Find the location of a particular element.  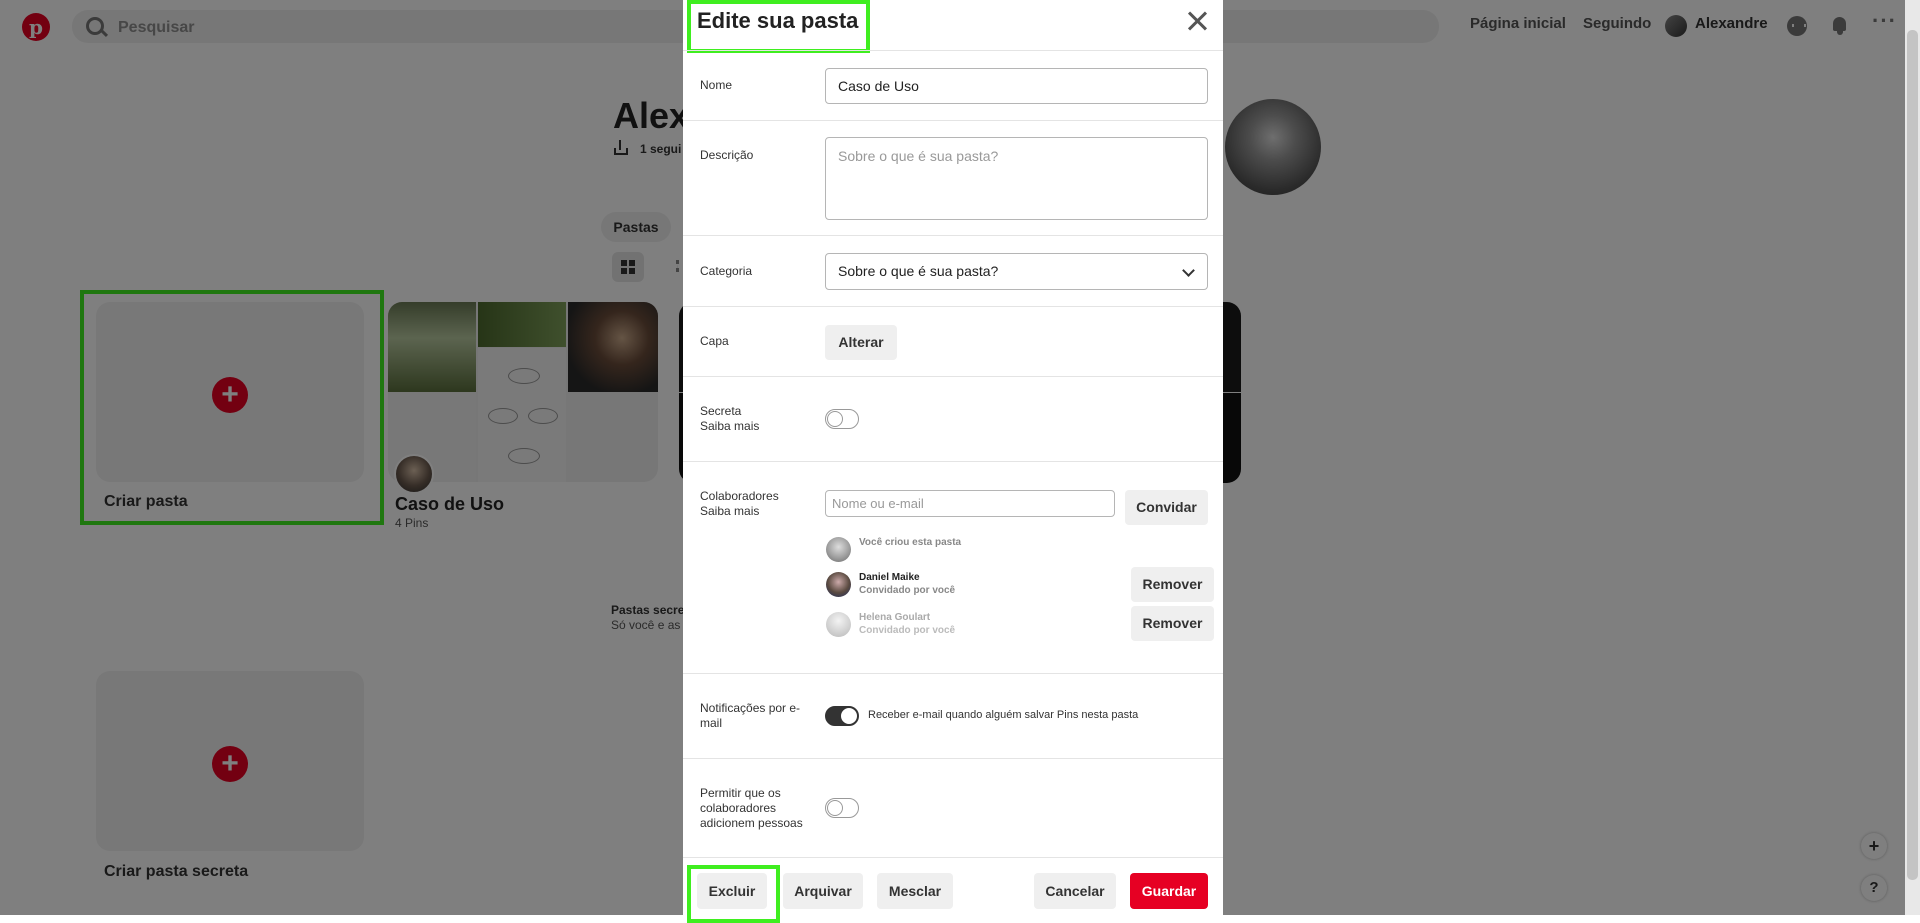

secret-toggle is located at coordinates (842, 419).